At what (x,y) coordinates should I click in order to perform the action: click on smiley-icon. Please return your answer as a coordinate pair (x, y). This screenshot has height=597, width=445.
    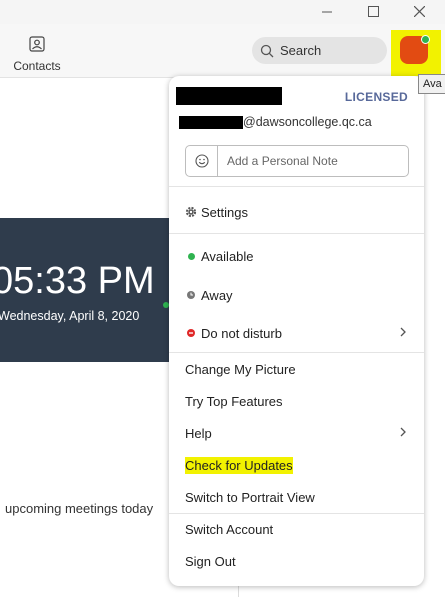
    Looking at the image, I should click on (201, 161).